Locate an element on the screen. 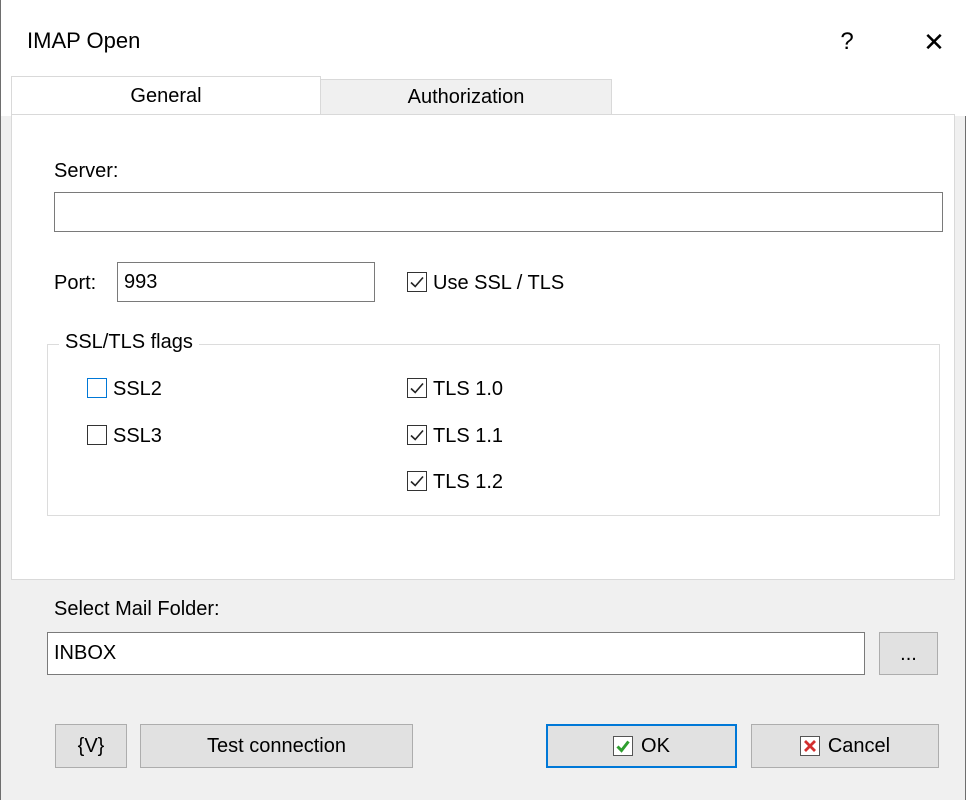 The height and width of the screenshot is (800, 967). close-icon: ✕ is located at coordinates (934, 41).